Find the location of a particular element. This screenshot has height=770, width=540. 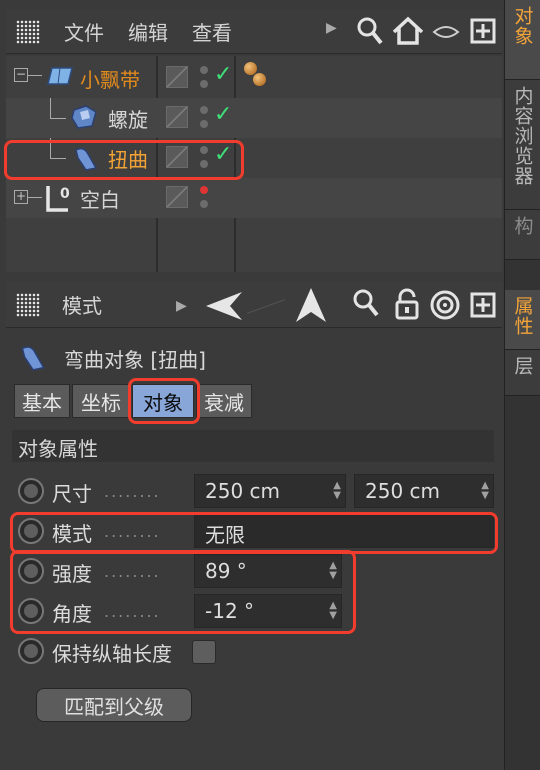

size-y-field: 250 cm ▲ ▼ is located at coordinates (424, 491).